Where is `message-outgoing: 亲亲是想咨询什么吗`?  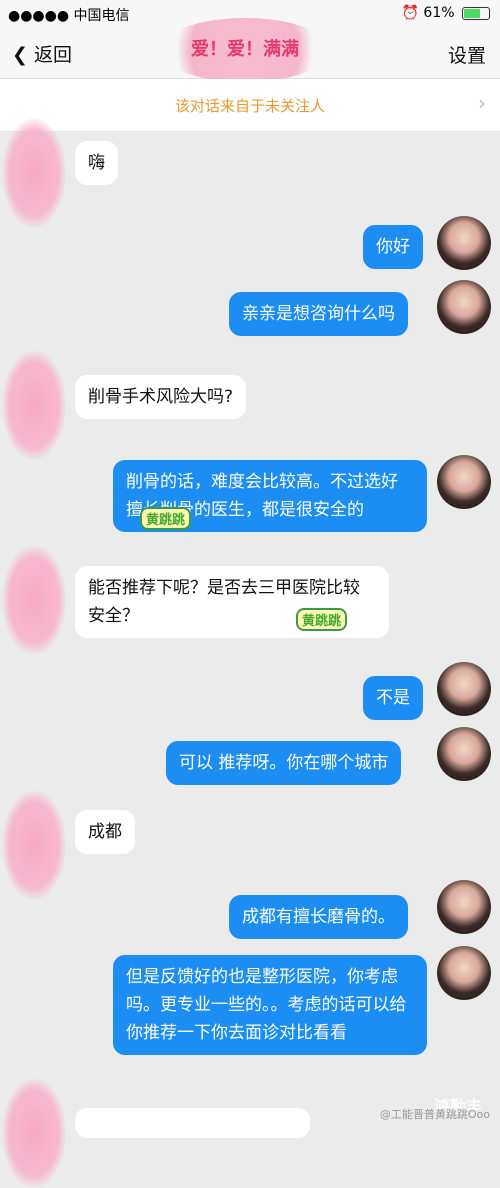 message-outgoing: 亲亲是想咨询什么吗 is located at coordinates (318, 314).